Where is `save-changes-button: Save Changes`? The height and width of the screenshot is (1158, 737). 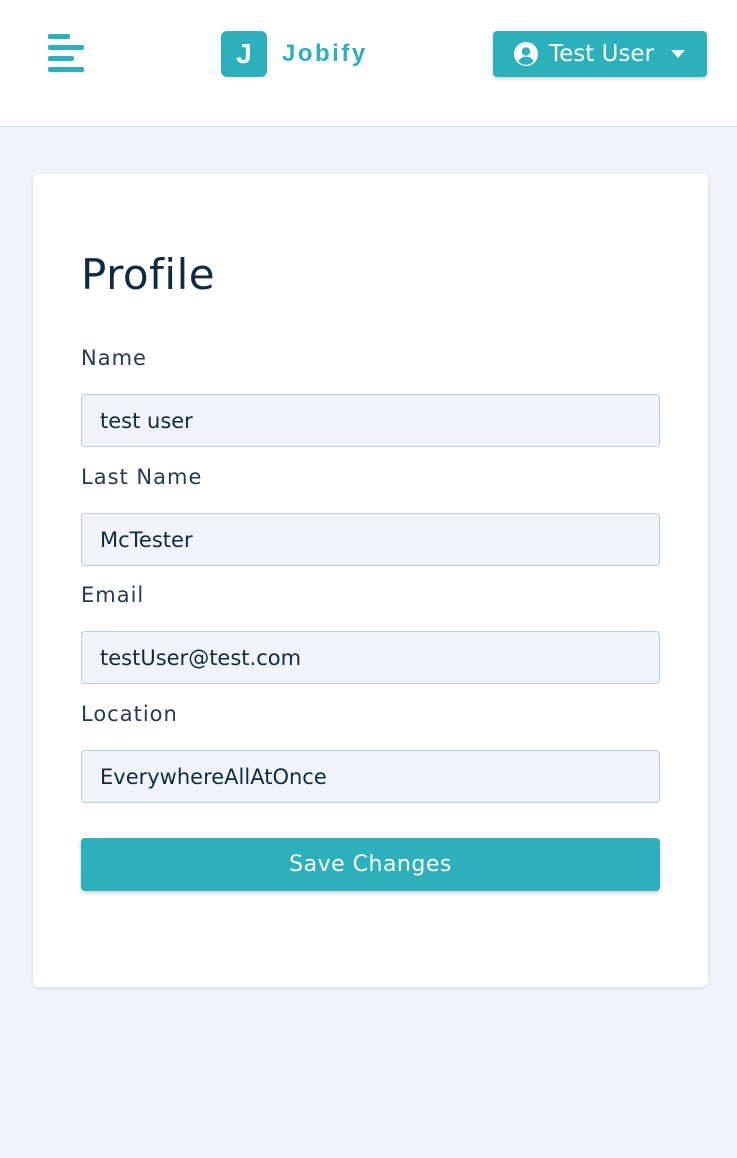
save-changes-button: Save Changes is located at coordinates (370, 864).